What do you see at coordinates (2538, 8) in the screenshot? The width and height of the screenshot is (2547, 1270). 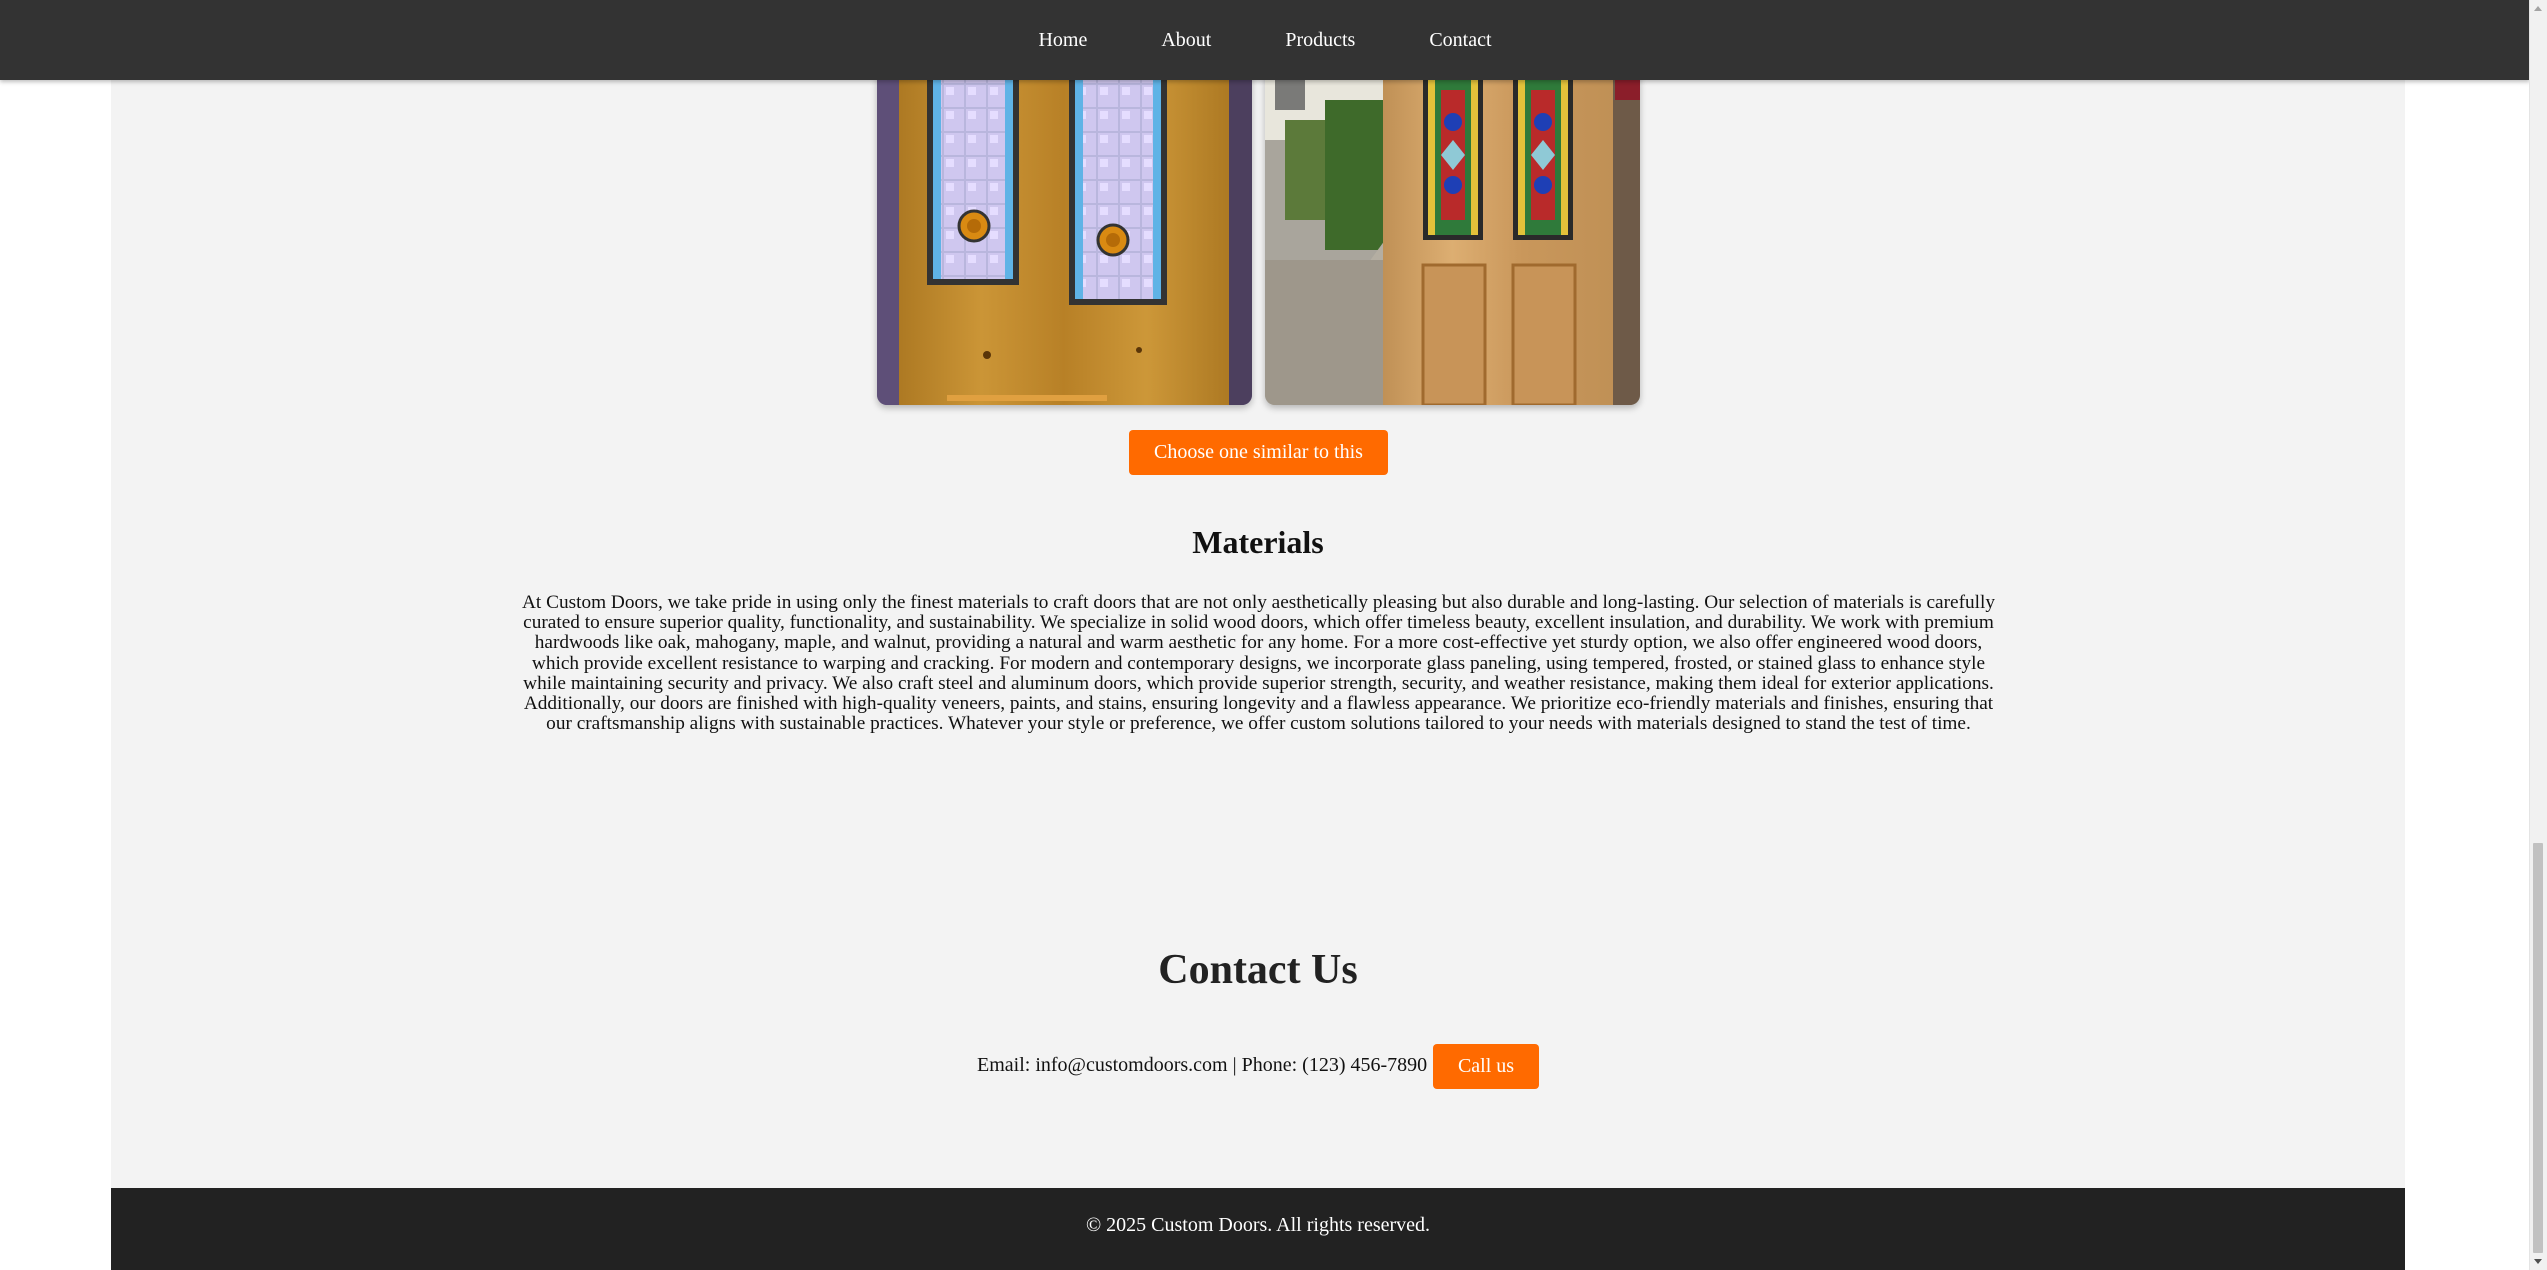 I see `scroll-up-icon` at bounding box center [2538, 8].